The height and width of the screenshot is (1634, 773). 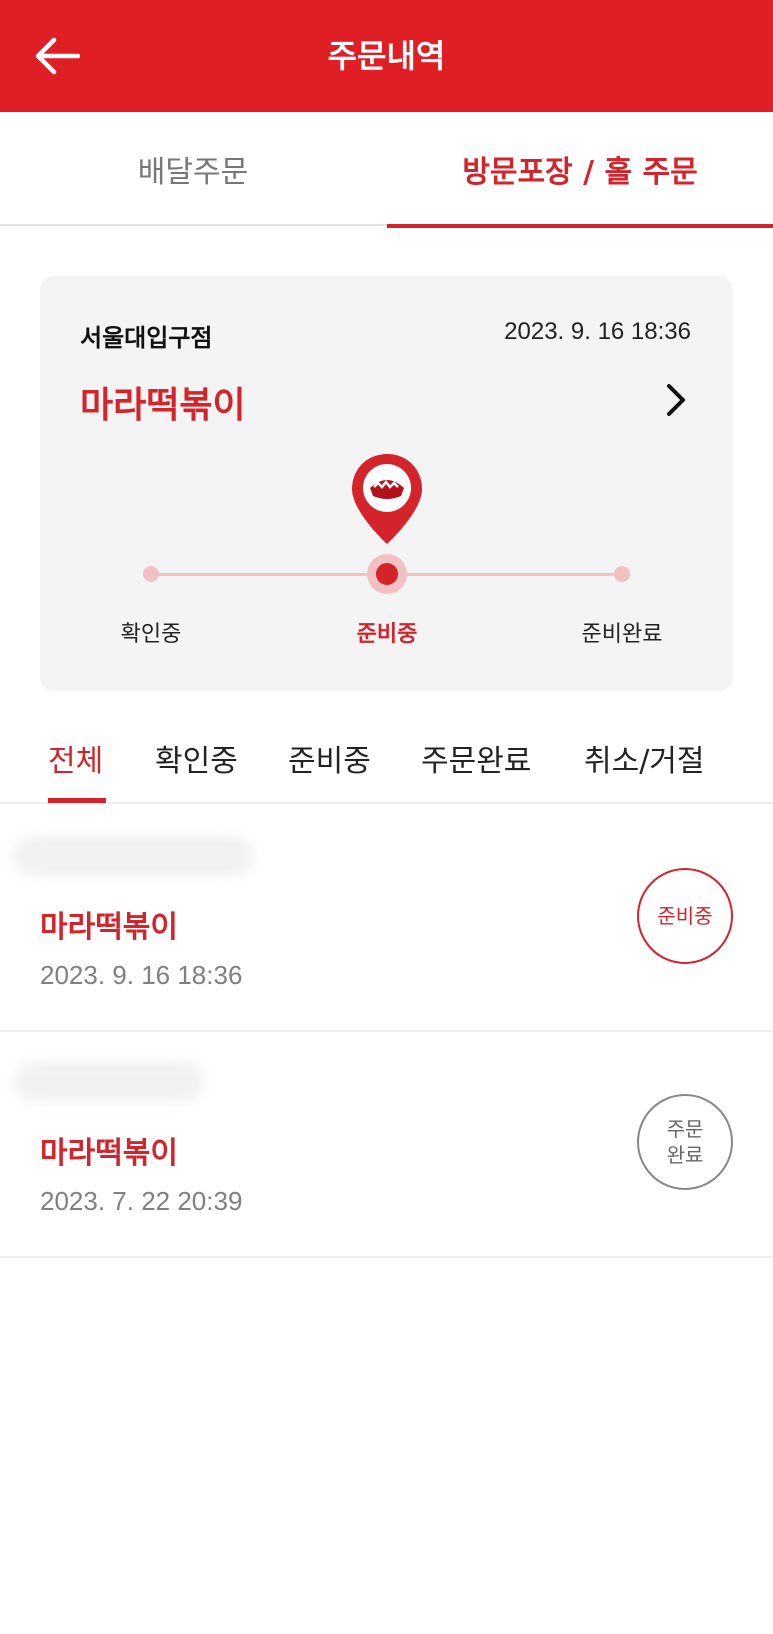 I want to click on step-dot-checking, so click(x=151, y=574).